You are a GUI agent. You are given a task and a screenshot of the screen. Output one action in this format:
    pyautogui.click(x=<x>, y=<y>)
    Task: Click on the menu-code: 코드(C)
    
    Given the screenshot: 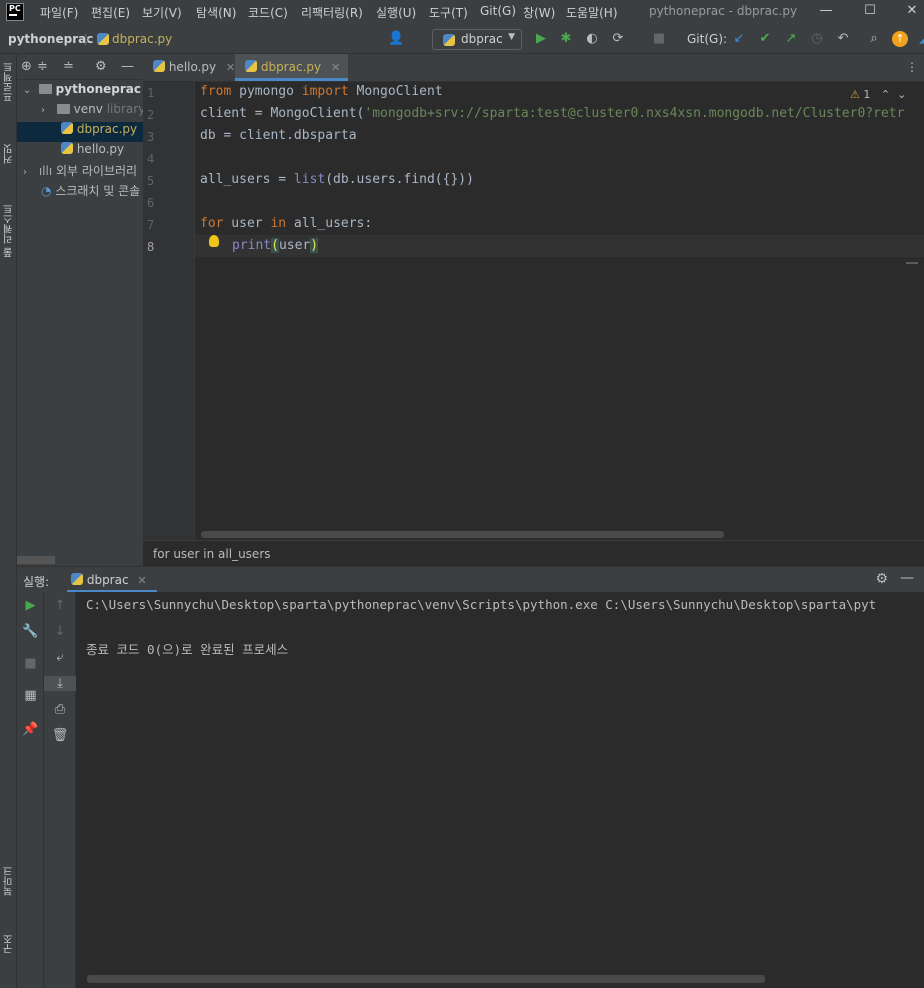 What is the action you would take?
    pyautogui.click(x=268, y=12)
    